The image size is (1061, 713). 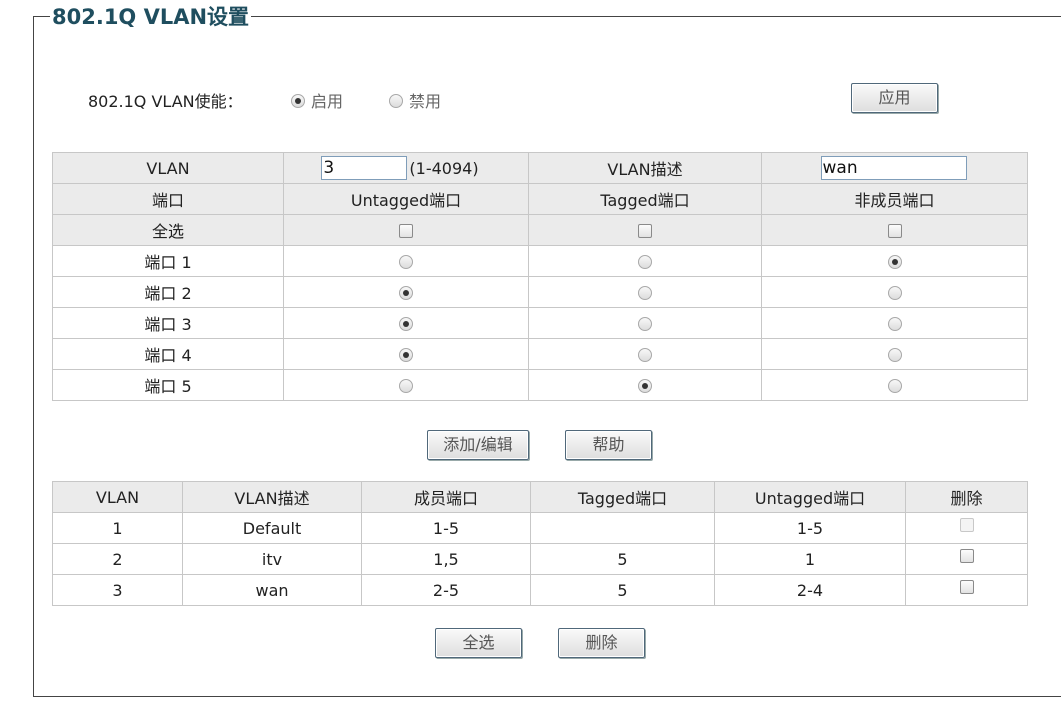 I want to click on port-row: 端口 1, so click(x=540, y=261).